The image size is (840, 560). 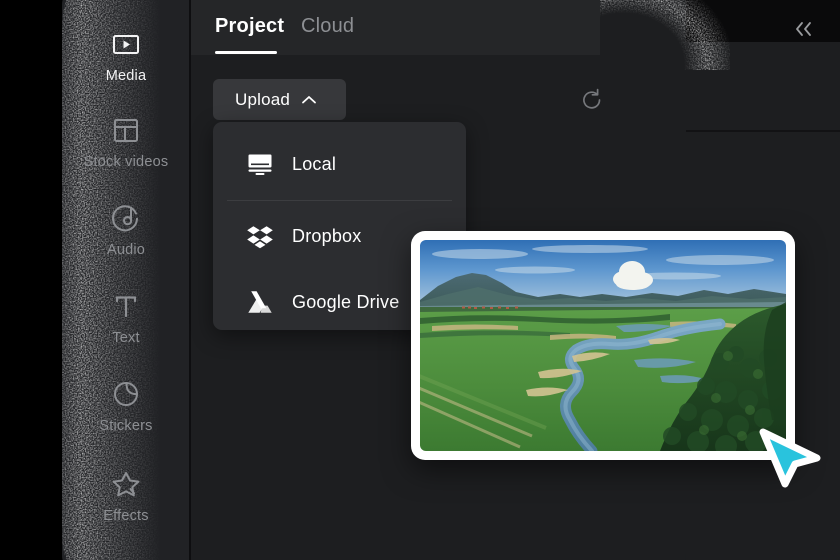 What do you see at coordinates (327, 235) in the screenshot?
I see `menu-item-label: Dropbox` at bounding box center [327, 235].